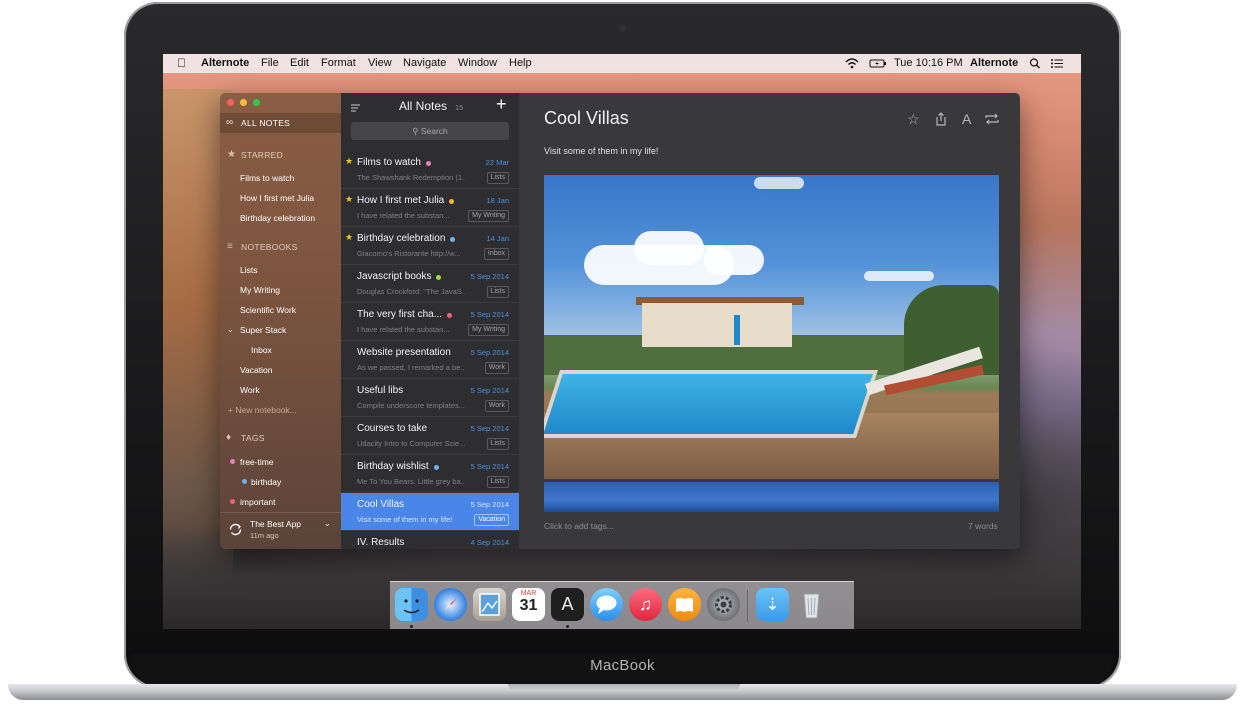 The height and width of the screenshot is (713, 1245). I want to click on search-input: ⚲ Search, so click(430, 131).